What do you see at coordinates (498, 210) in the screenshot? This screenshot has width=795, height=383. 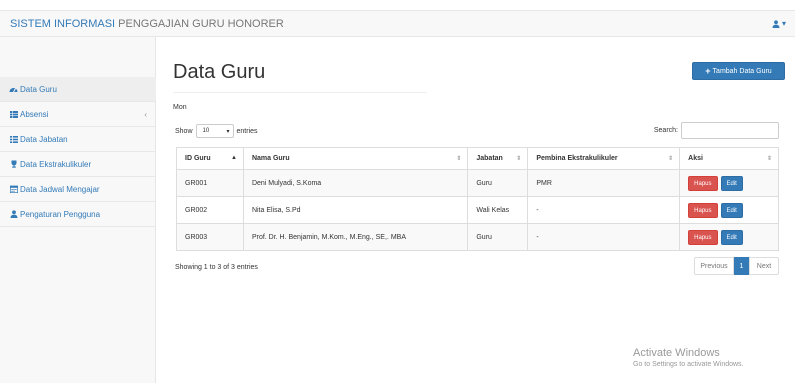 I see `cell-jabatan: Wali Kelas` at bounding box center [498, 210].